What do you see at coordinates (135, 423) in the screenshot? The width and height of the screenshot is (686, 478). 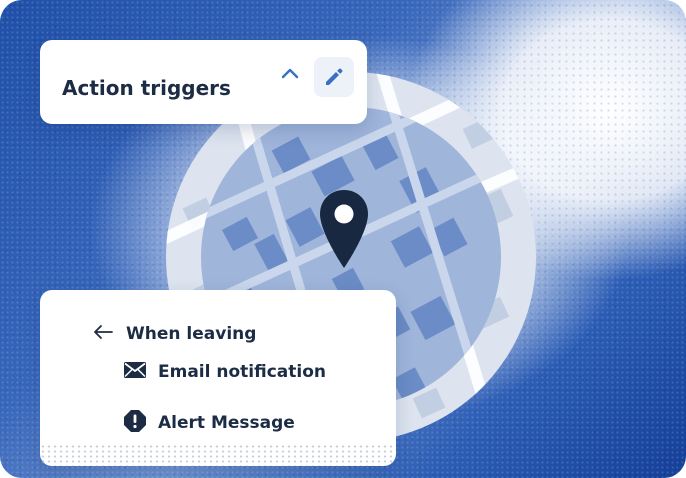 I see `alert-octagon-icon` at bounding box center [135, 423].